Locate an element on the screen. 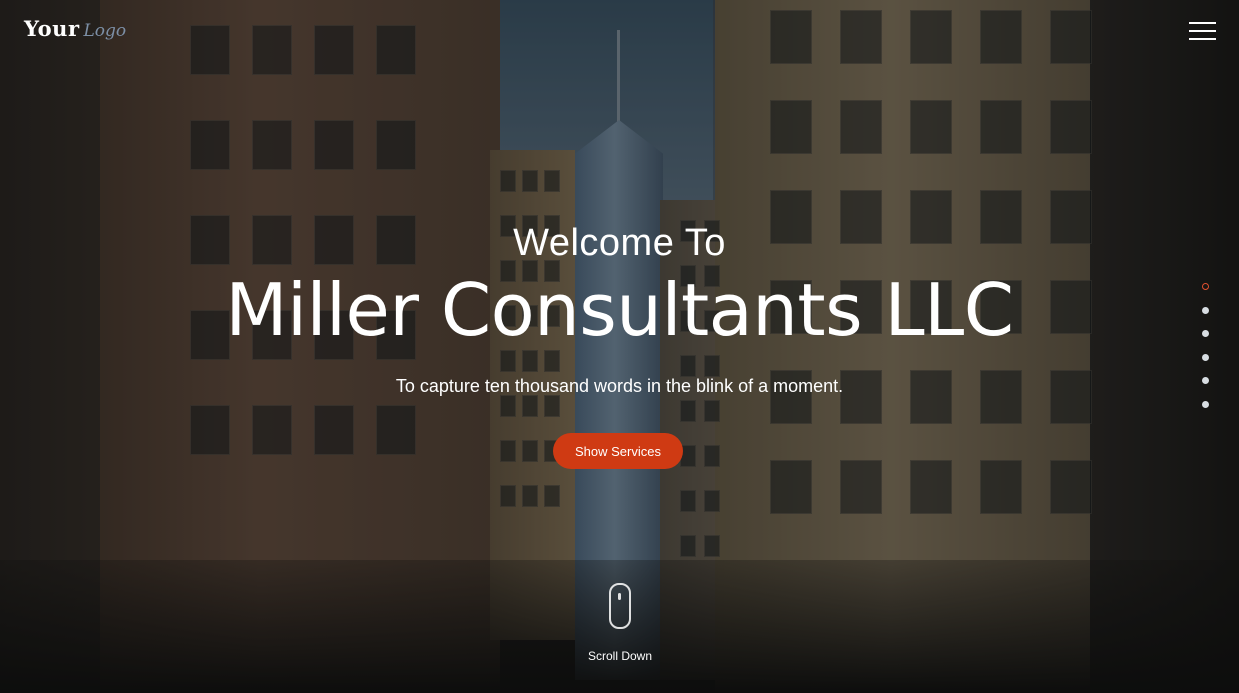 The height and width of the screenshot is (693, 1239). show-services-button: Show Services is located at coordinates (618, 451).